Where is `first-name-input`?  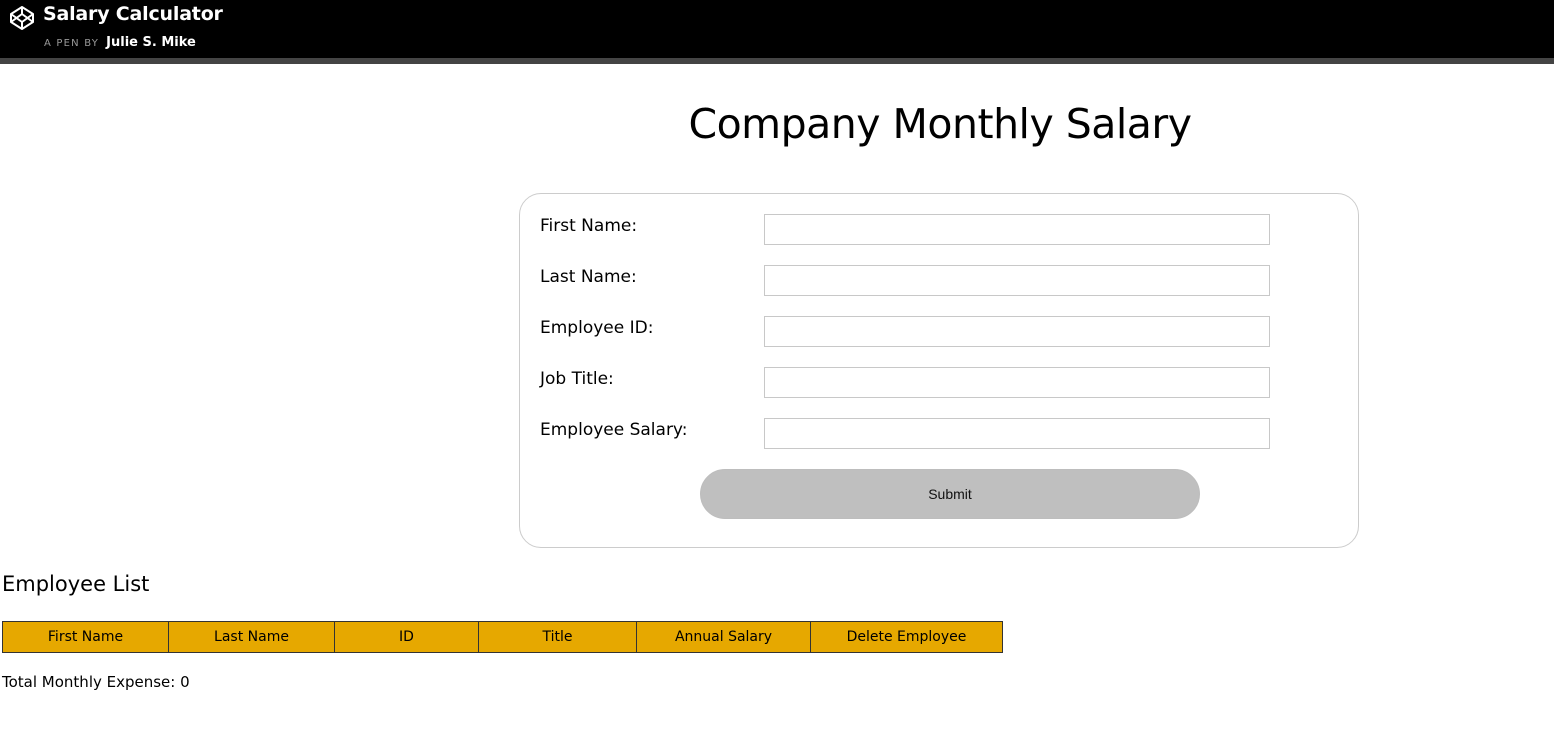 first-name-input is located at coordinates (1017, 229).